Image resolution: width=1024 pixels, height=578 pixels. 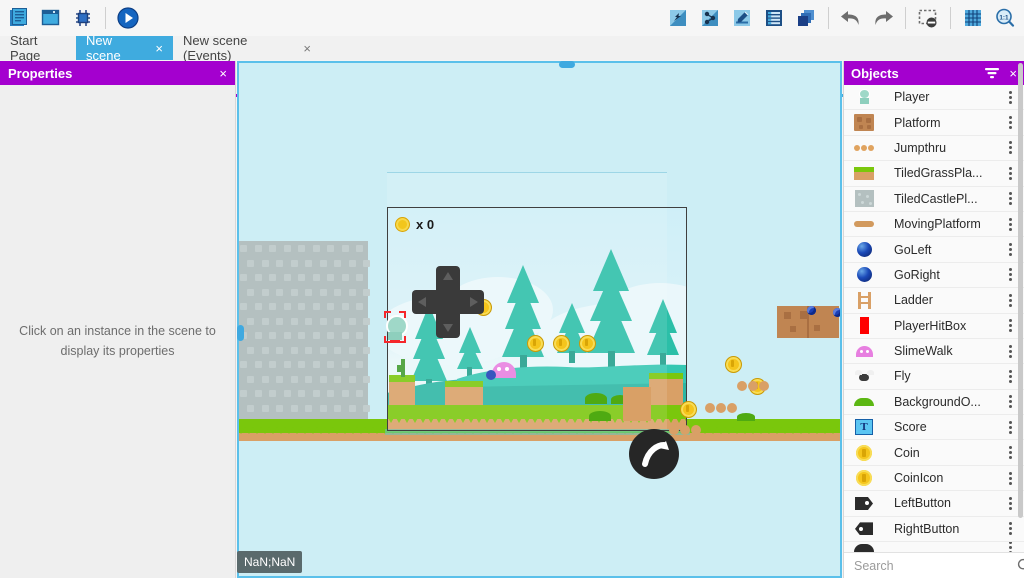 I want to click on filter-icon, so click(x=992, y=73).